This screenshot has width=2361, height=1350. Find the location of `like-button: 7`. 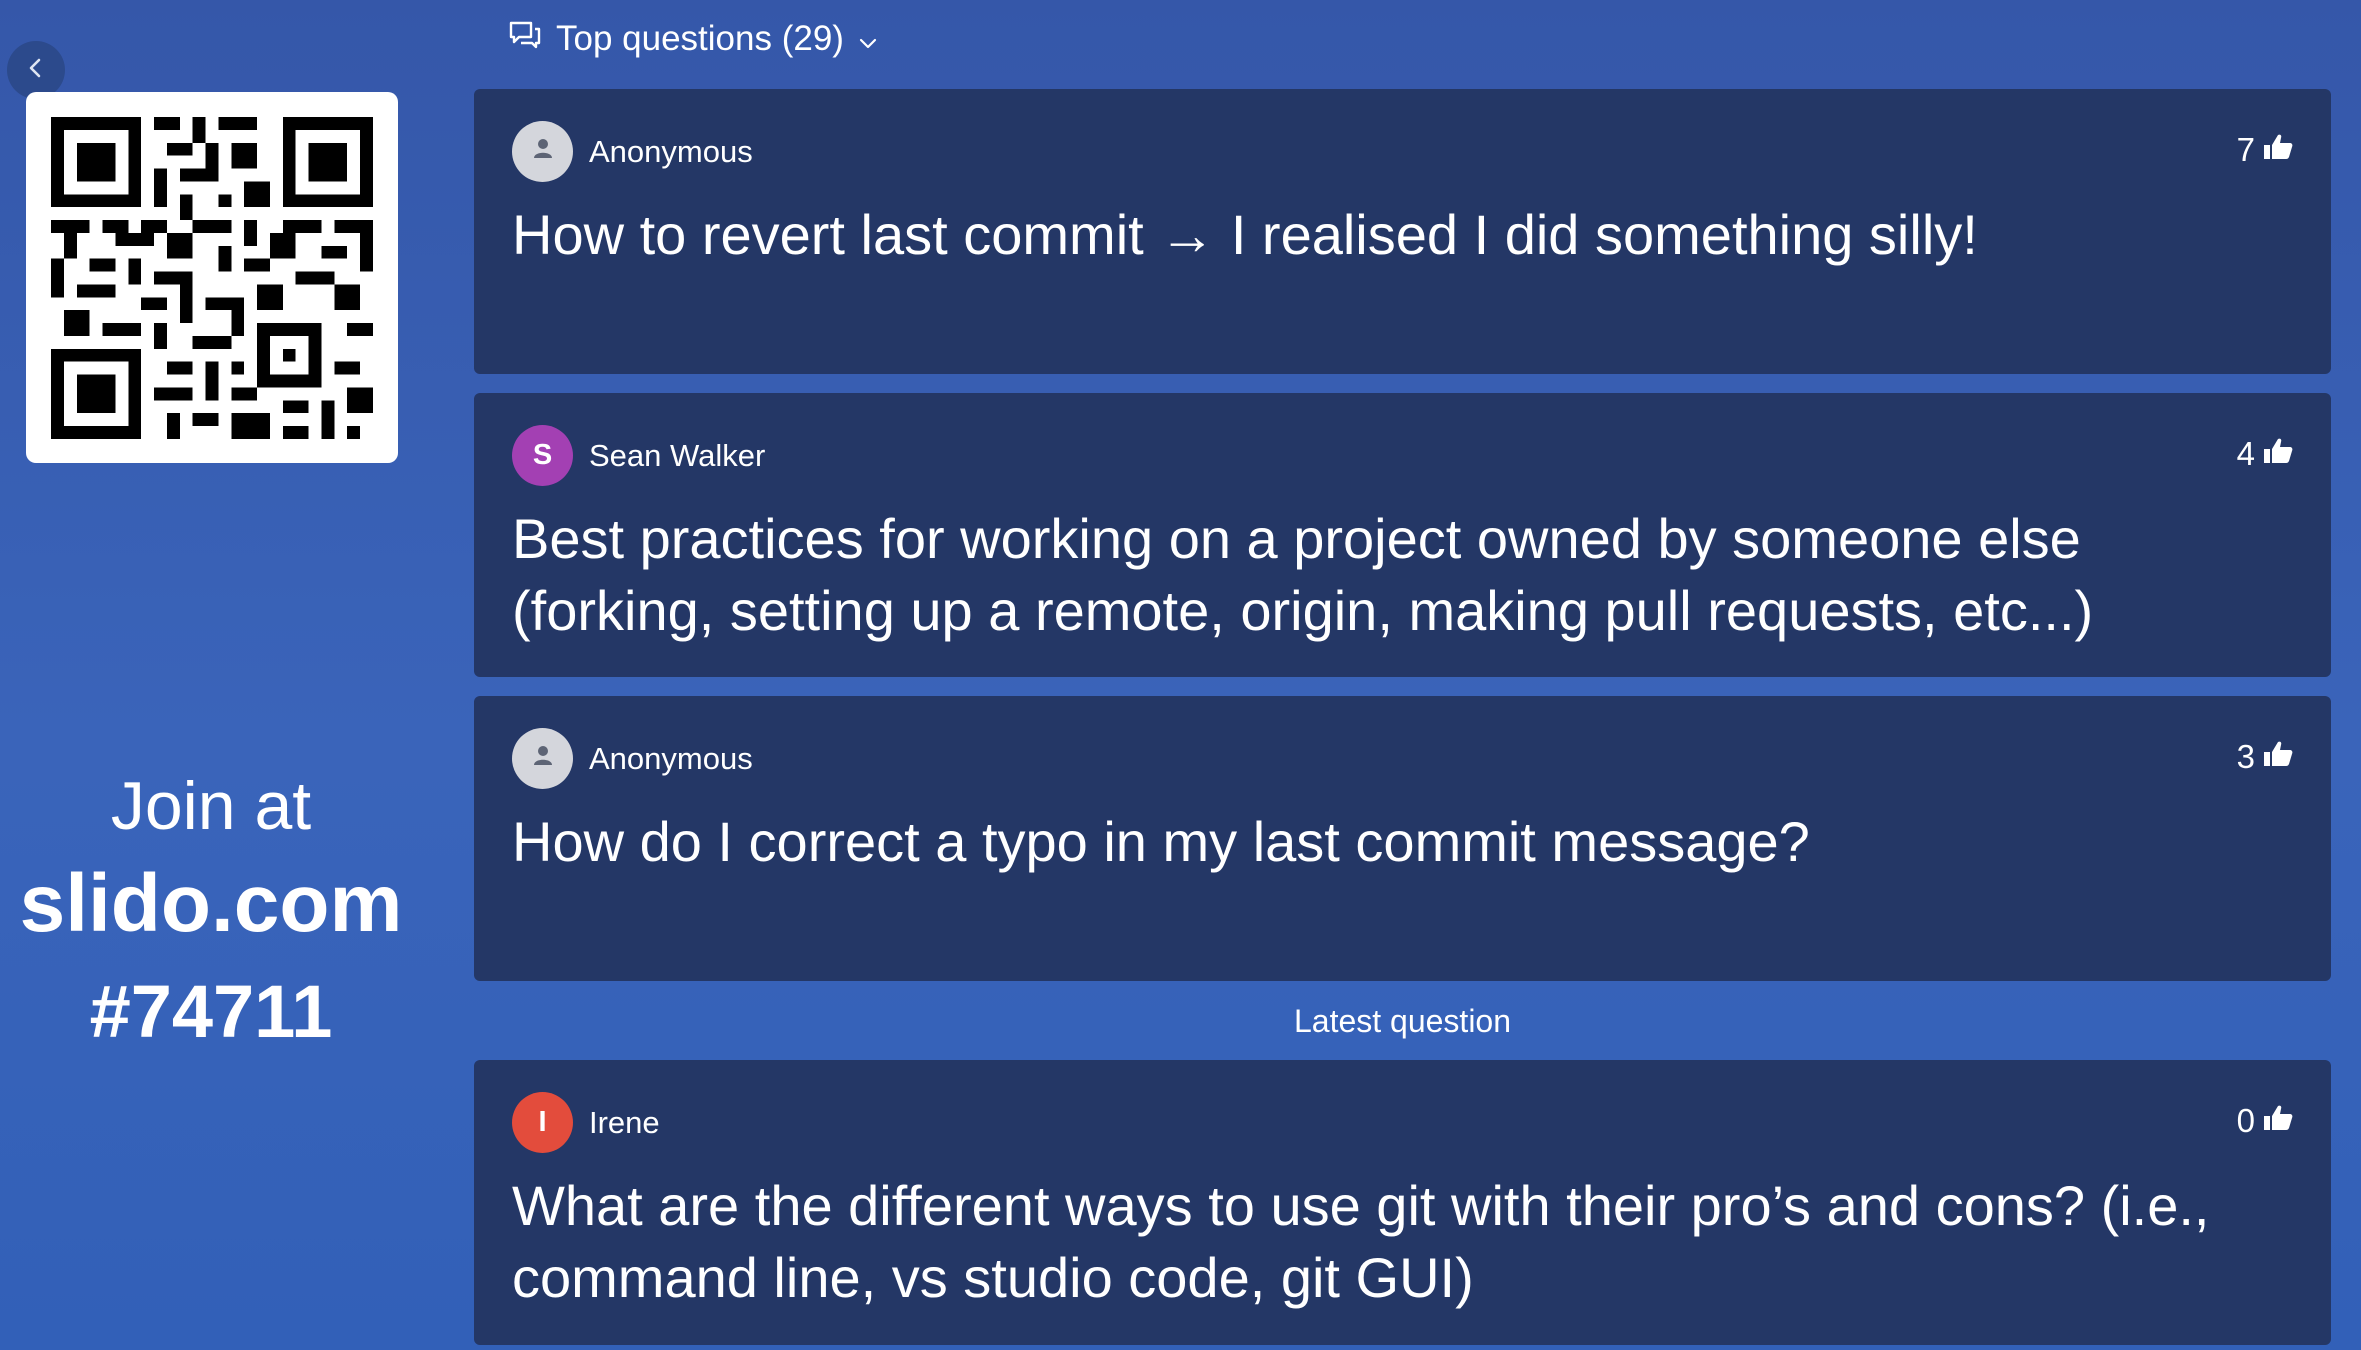

like-button: 7 is located at coordinates (2265, 150).